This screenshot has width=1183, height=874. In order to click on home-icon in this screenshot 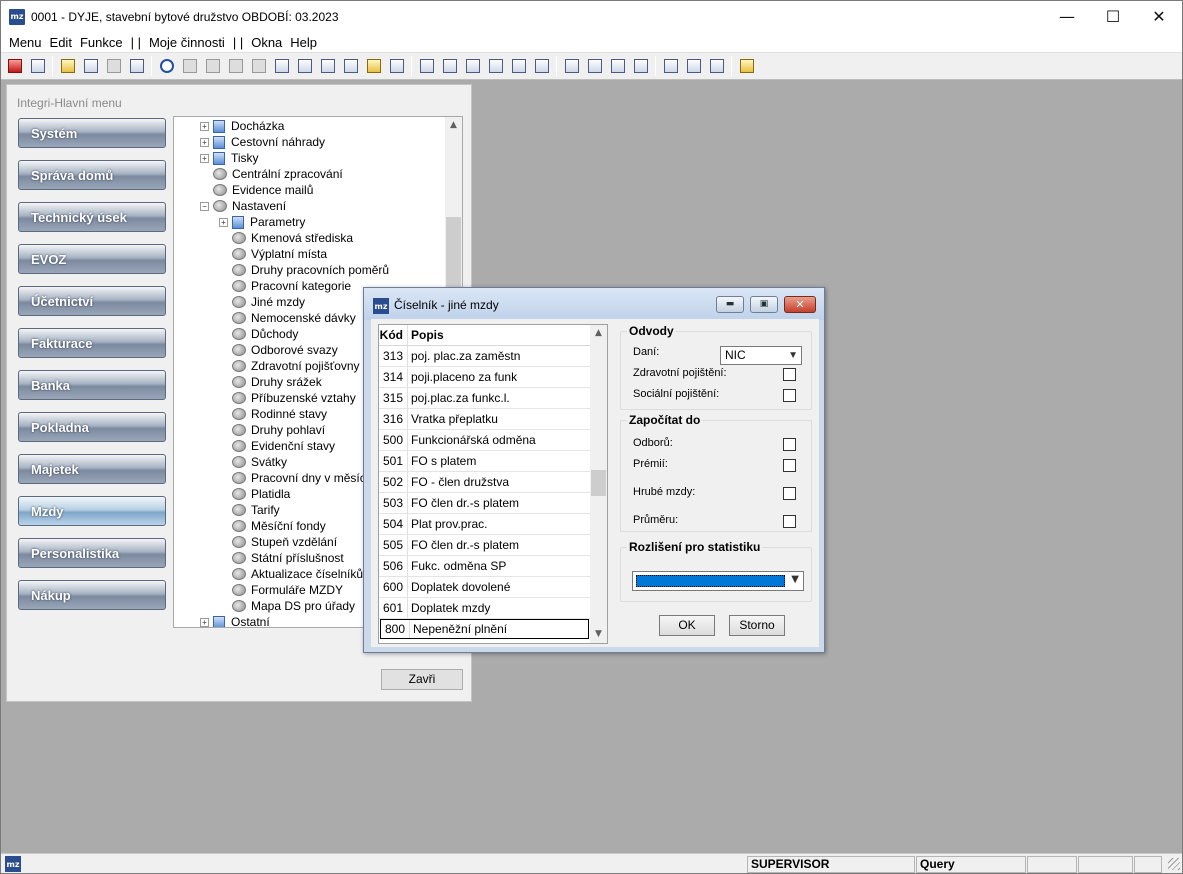, I will do `click(617, 66)`.